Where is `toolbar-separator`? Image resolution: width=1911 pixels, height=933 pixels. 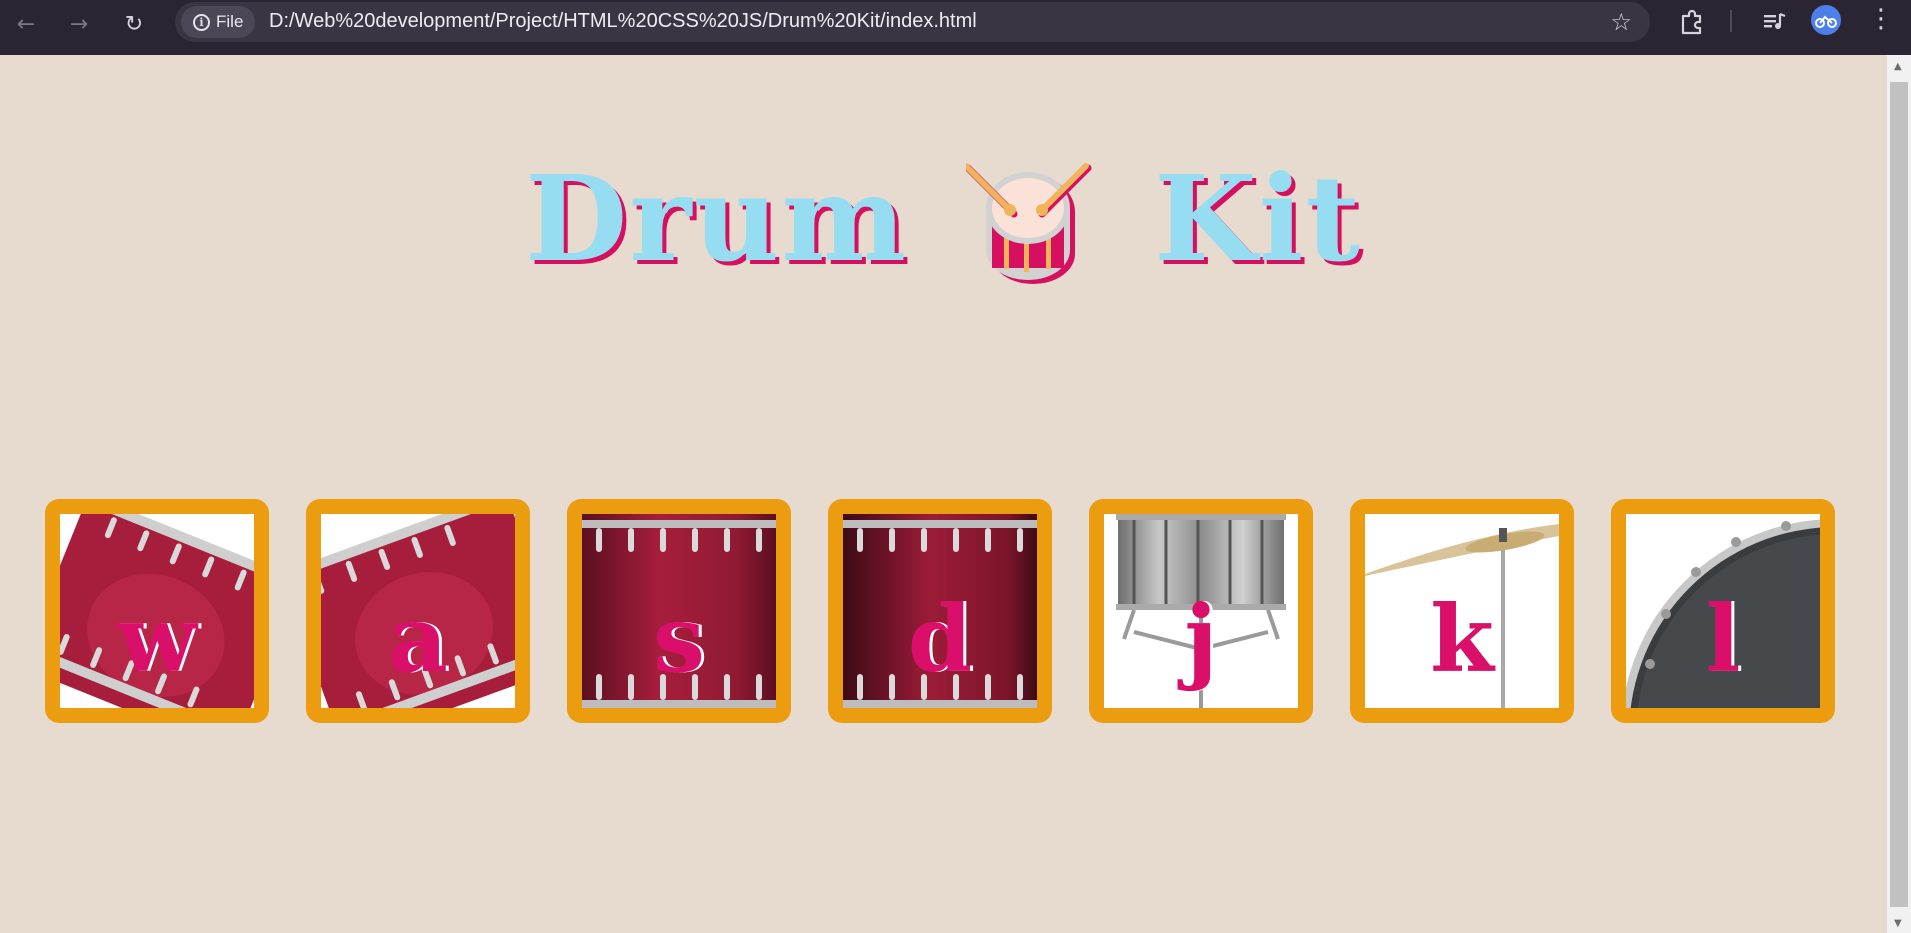 toolbar-separator is located at coordinates (1731, 21).